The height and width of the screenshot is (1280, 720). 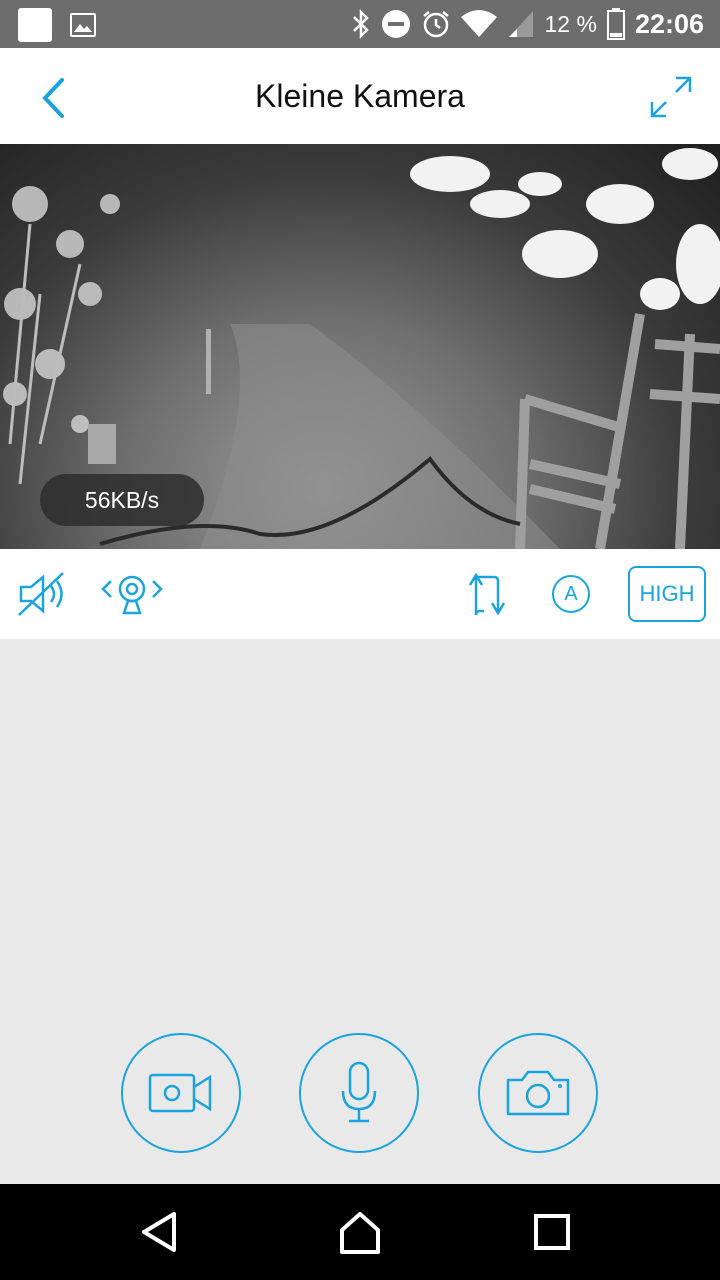 What do you see at coordinates (552, 1232) in the screenshot?
I see `nav-recent-apps-icon` at bounding box center [552, 1232].